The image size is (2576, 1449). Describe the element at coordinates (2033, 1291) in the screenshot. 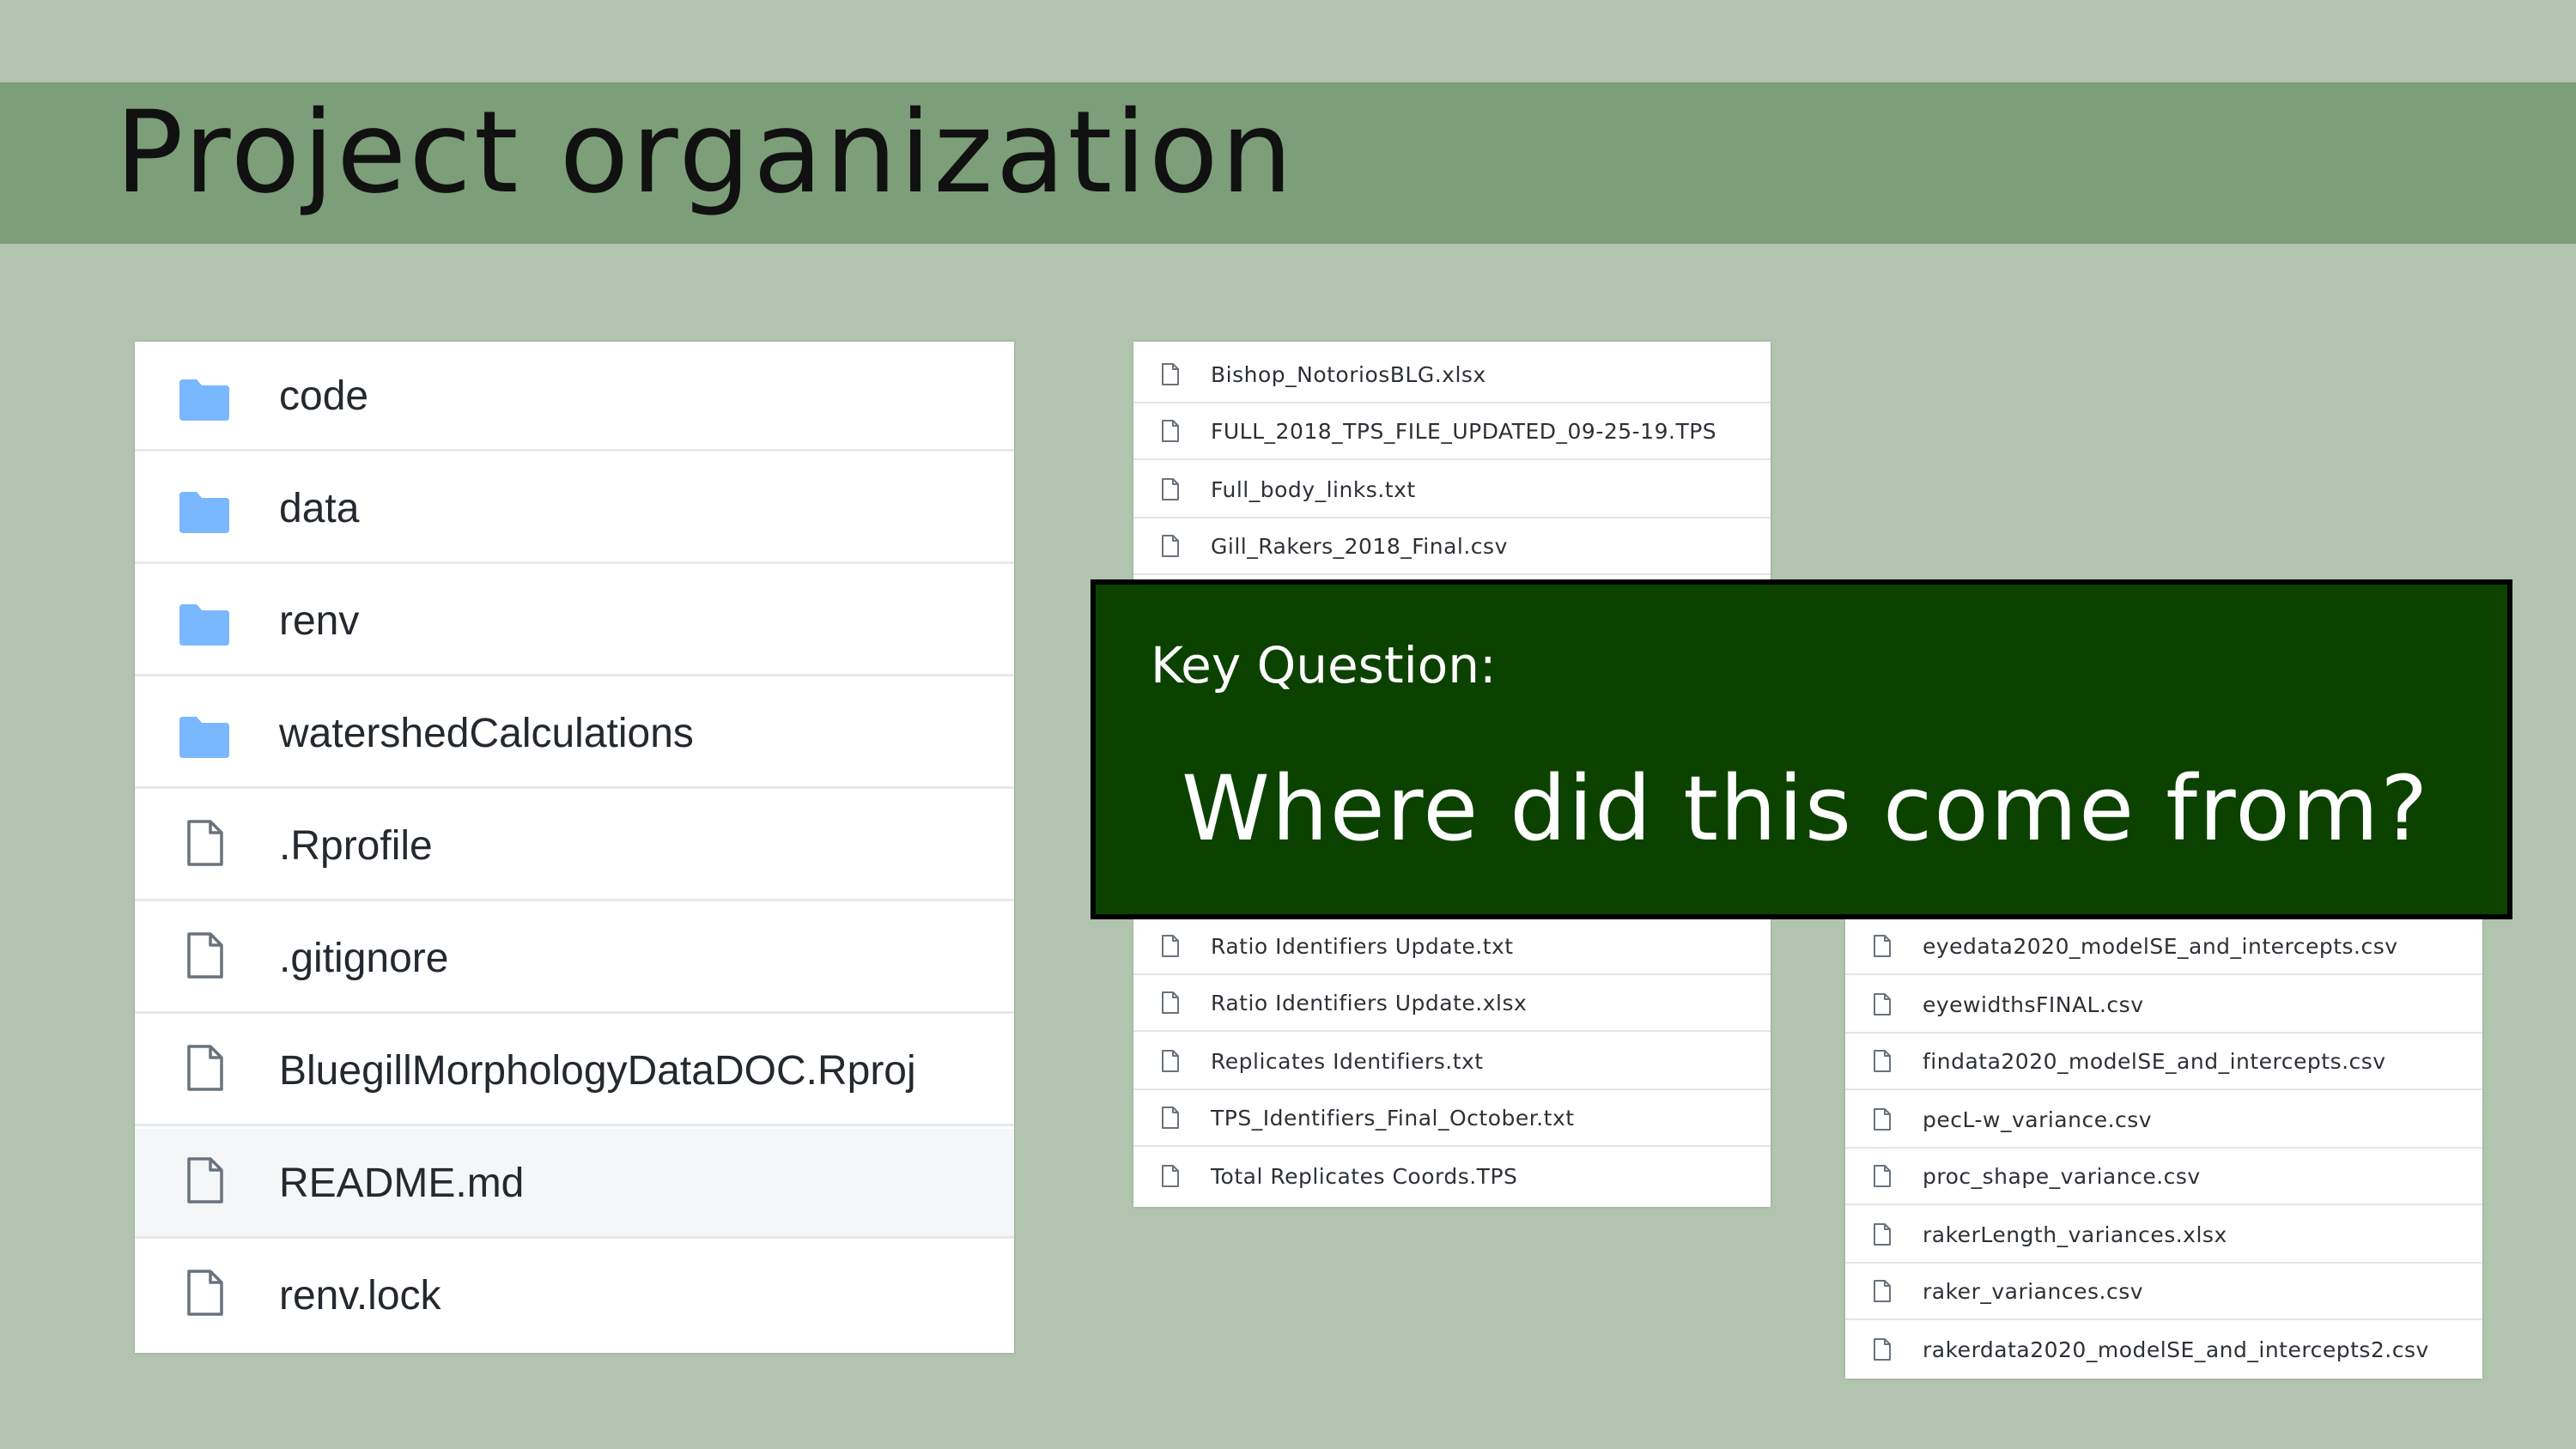

I see `file-name: raker_variances.csv` at that location.